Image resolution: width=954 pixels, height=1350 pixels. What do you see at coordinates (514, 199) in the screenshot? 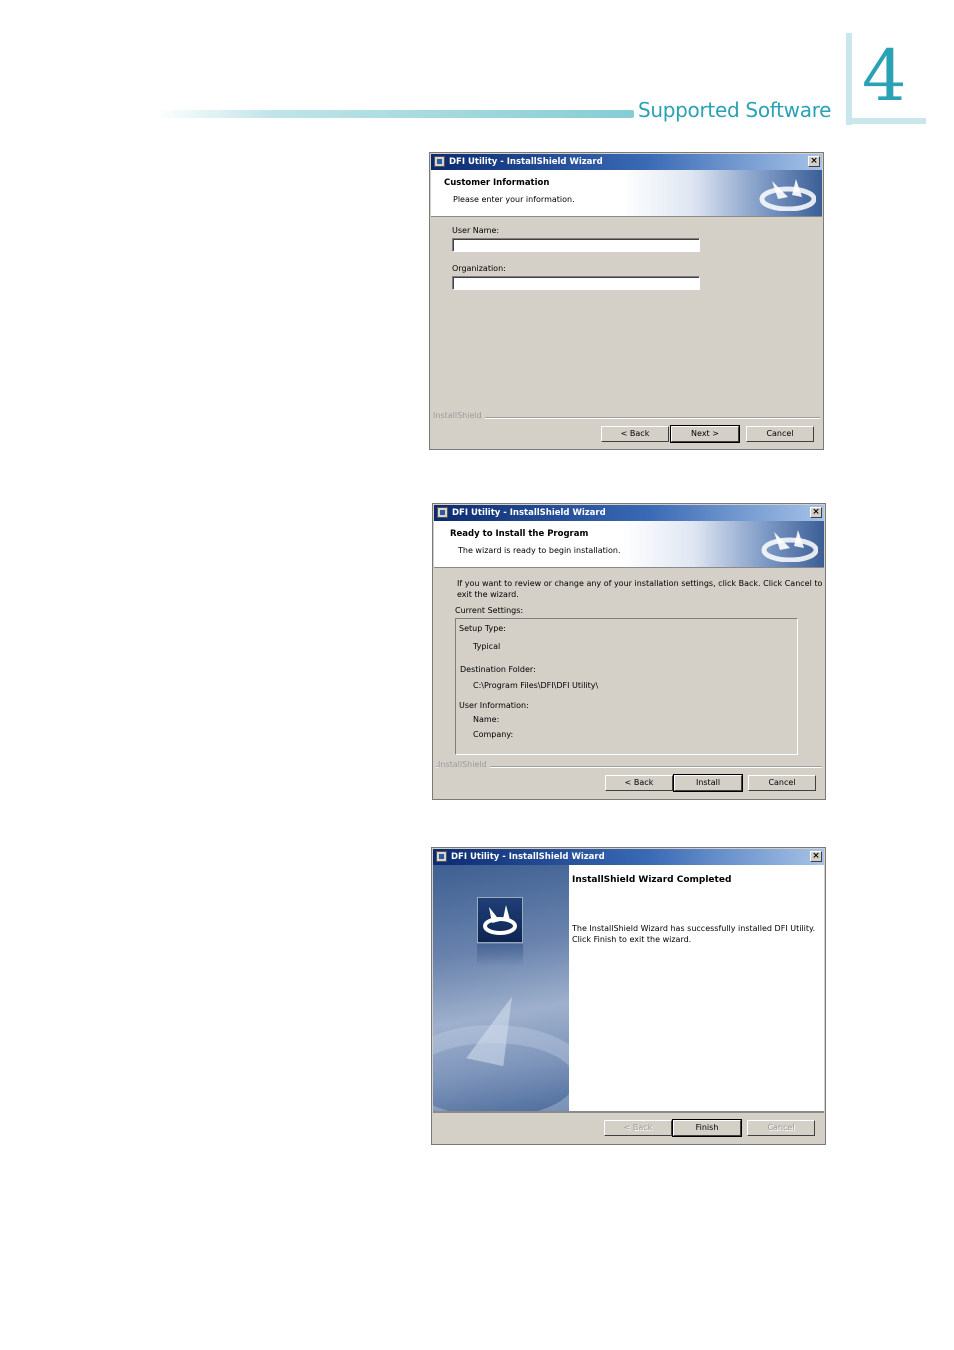
I see `step-subheading: Please enter your information.` at bounding box center [514, 199].